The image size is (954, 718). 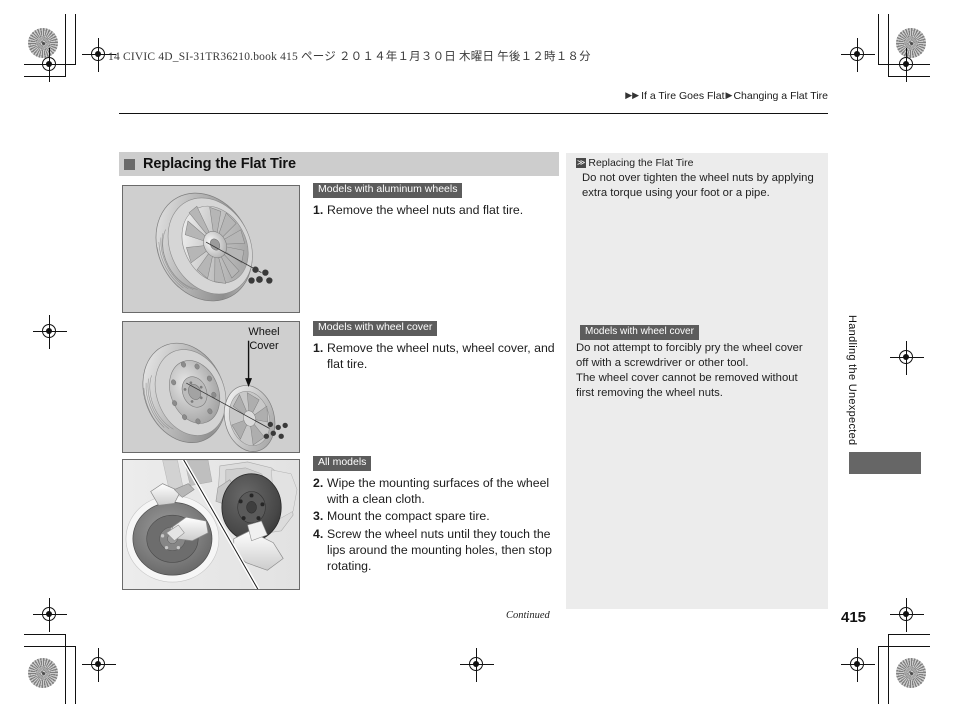 I want to click on registration-circle-bottom-right, so click(x=911, y=673).